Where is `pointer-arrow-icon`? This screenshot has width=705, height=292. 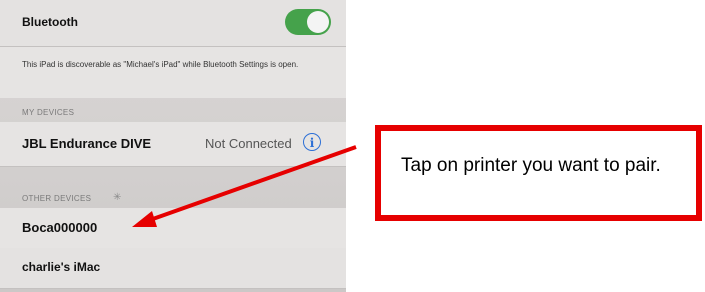
pointer-arrow-icon is located at coordinates (244, 186).